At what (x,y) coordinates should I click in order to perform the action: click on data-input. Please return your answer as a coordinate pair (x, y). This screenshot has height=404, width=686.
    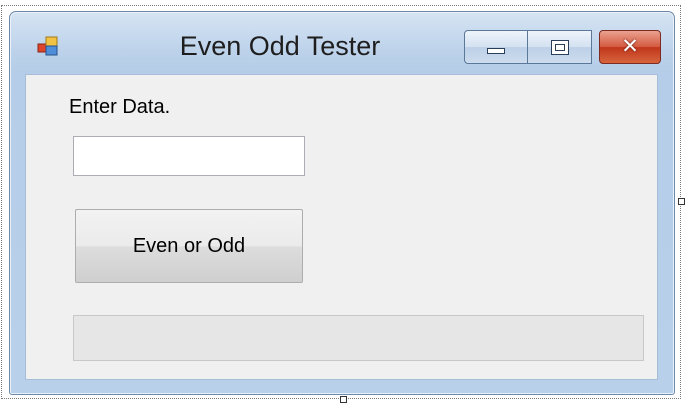
    Looking at the image, I should click on (189, 156).